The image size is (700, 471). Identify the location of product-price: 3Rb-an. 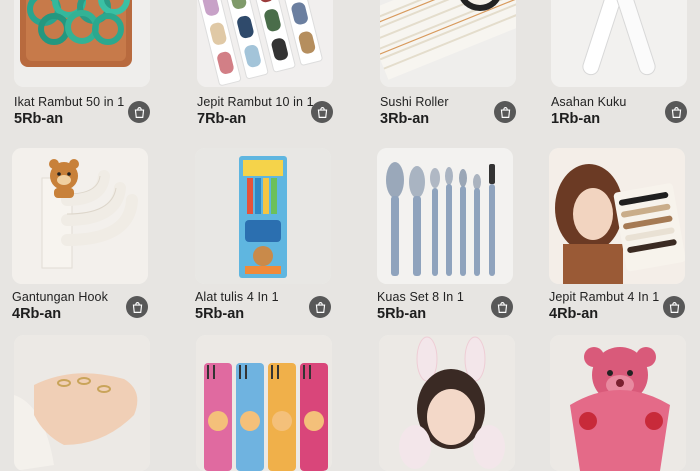
(405, 119).